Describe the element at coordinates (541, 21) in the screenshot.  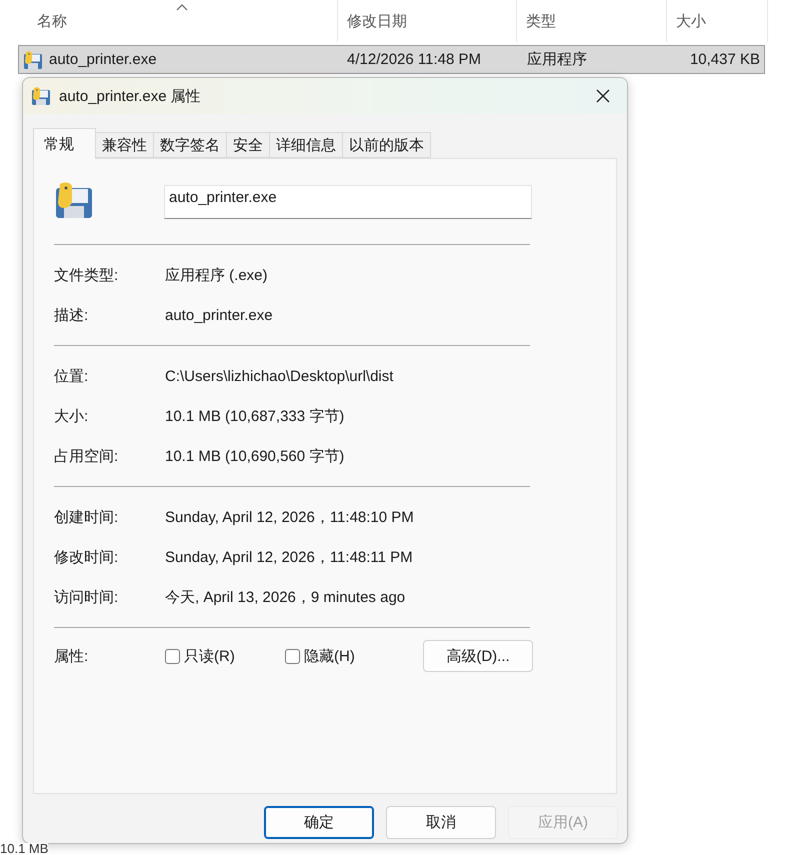
I see `column-header: 类型` at that location.